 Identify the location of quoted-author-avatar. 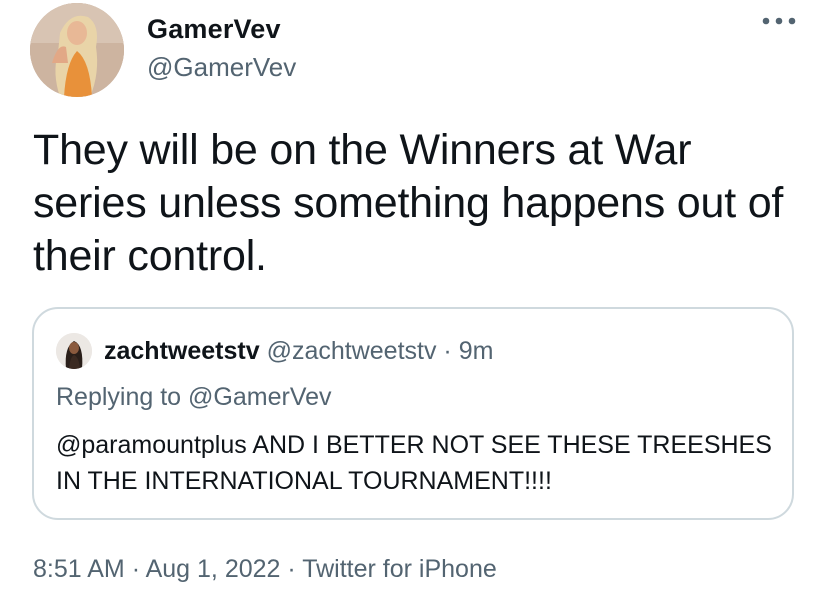
(74, 351).